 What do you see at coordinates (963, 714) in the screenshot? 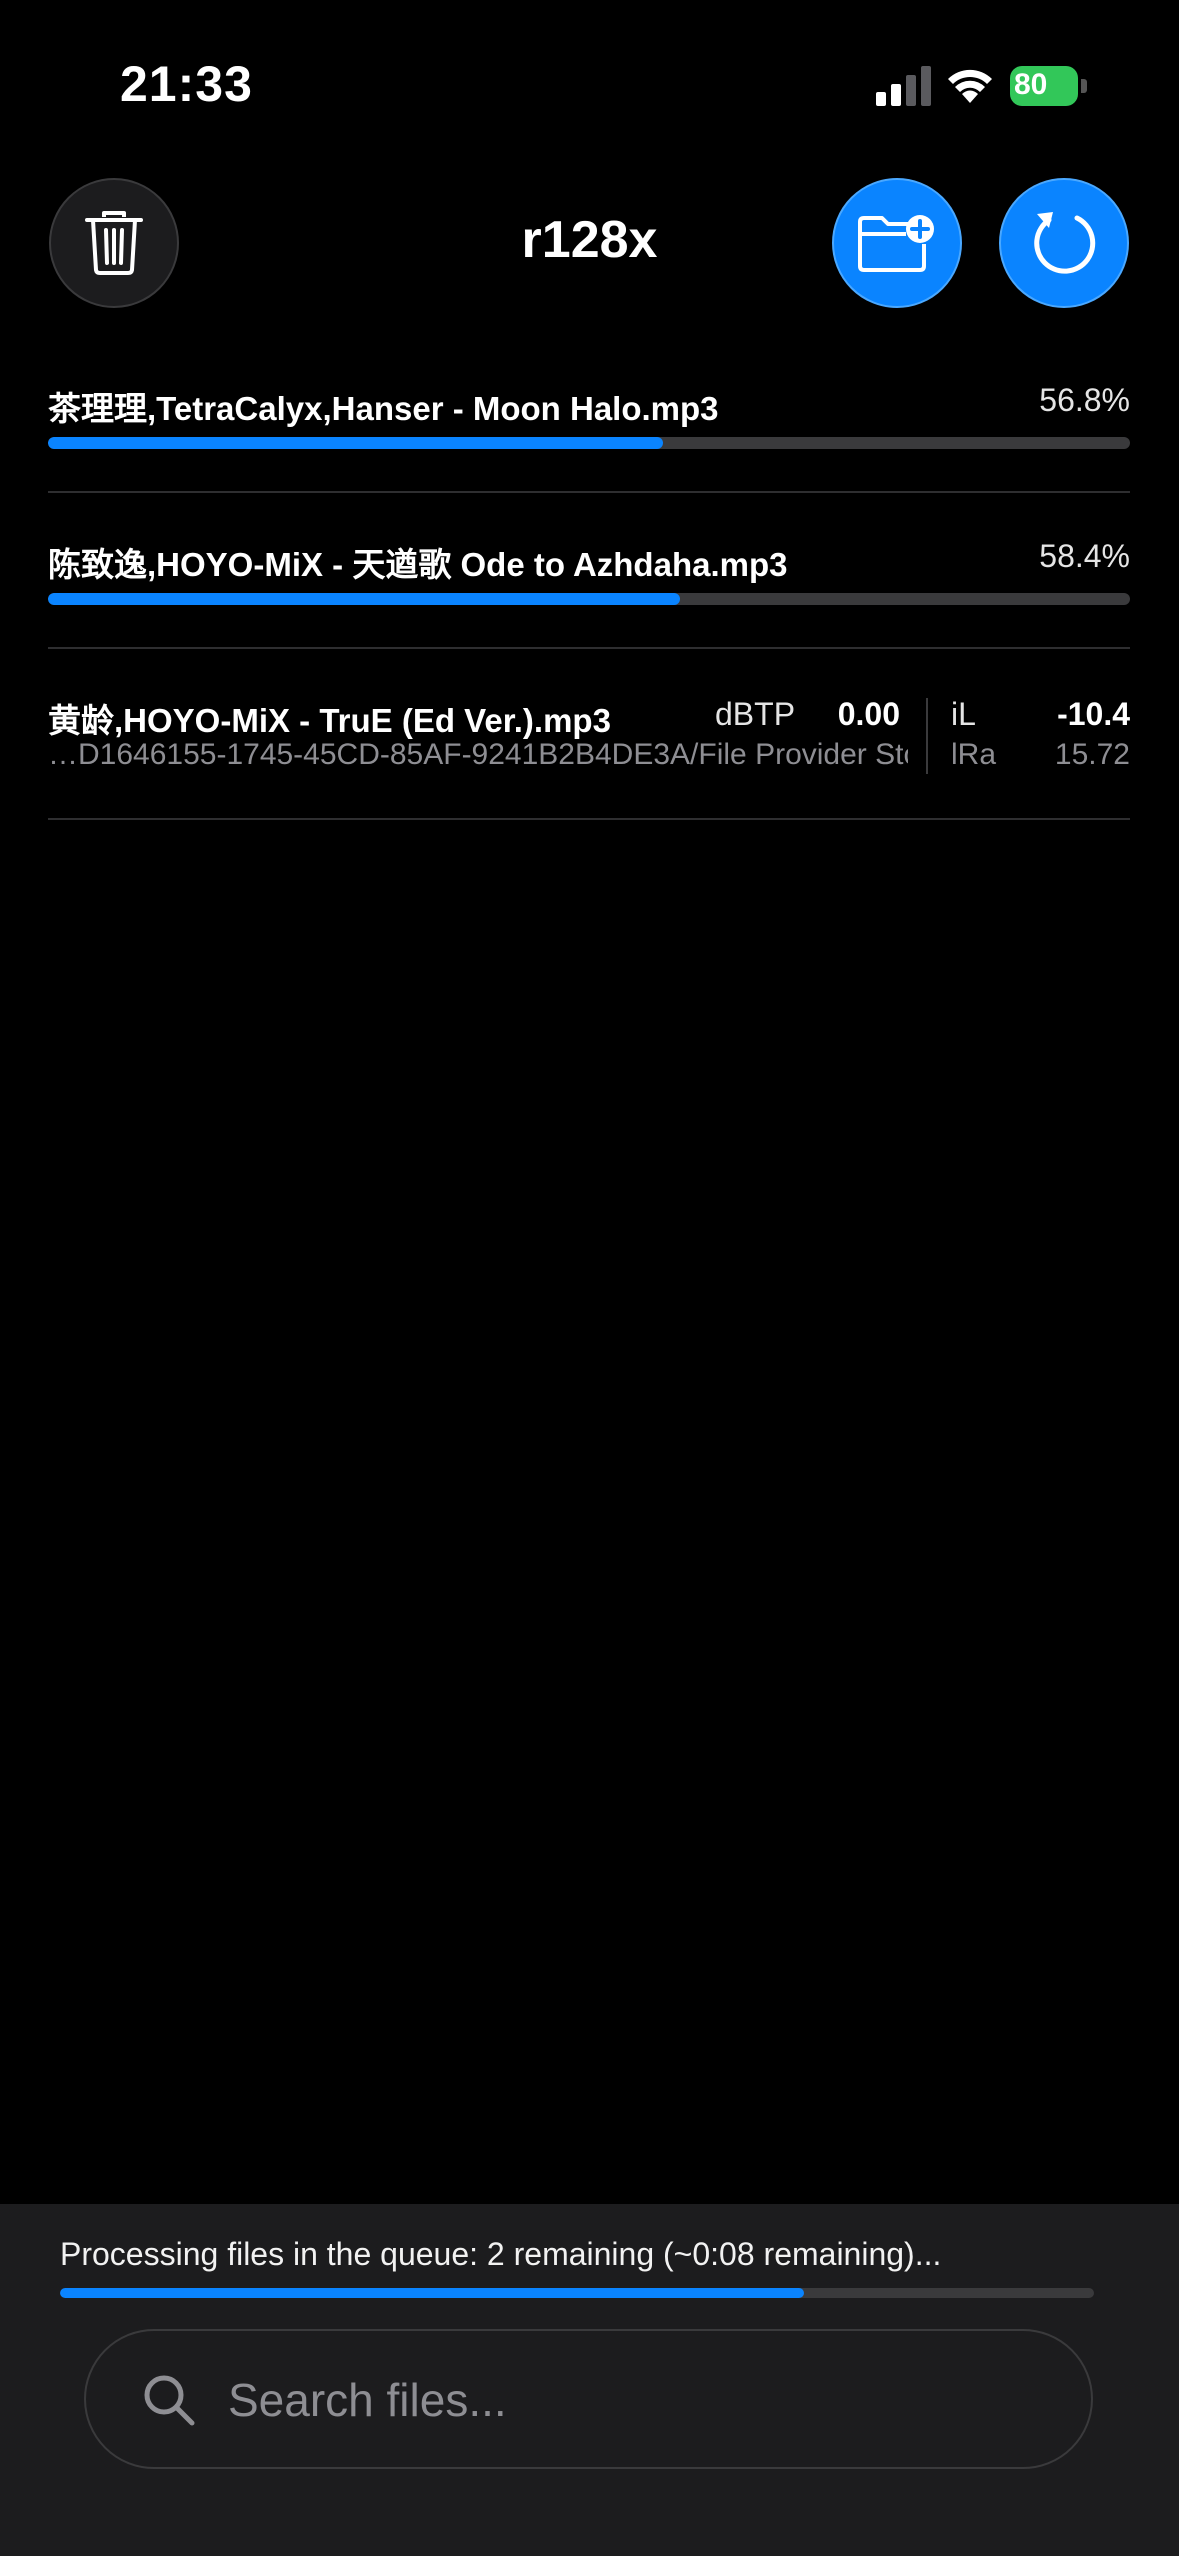
I see `il-label: iL` at bounding box center [963, 714].